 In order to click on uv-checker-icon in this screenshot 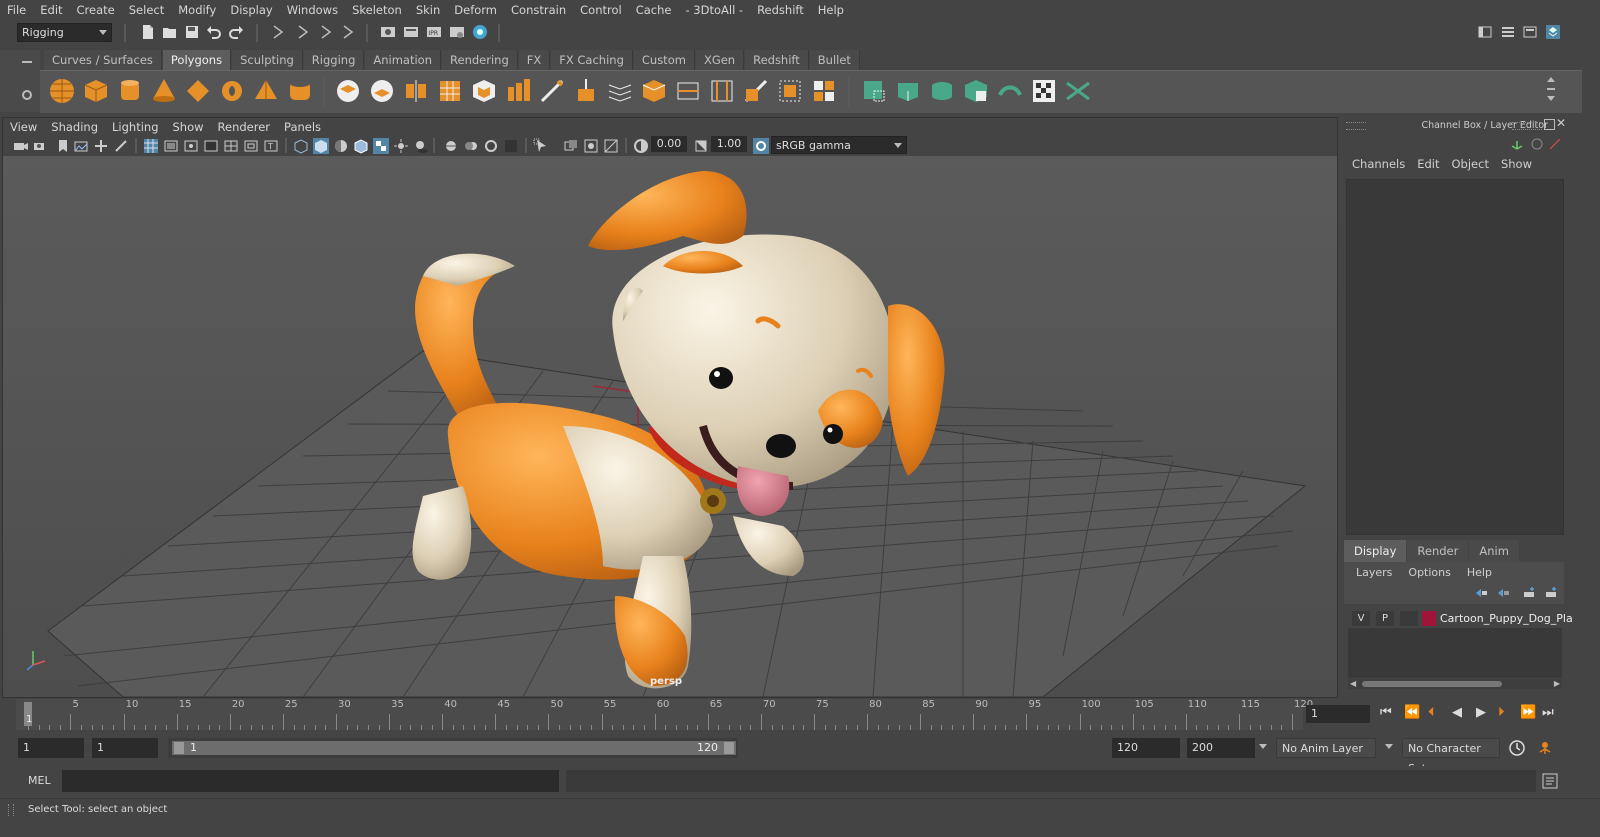, I will do `click(1044, 91)`.